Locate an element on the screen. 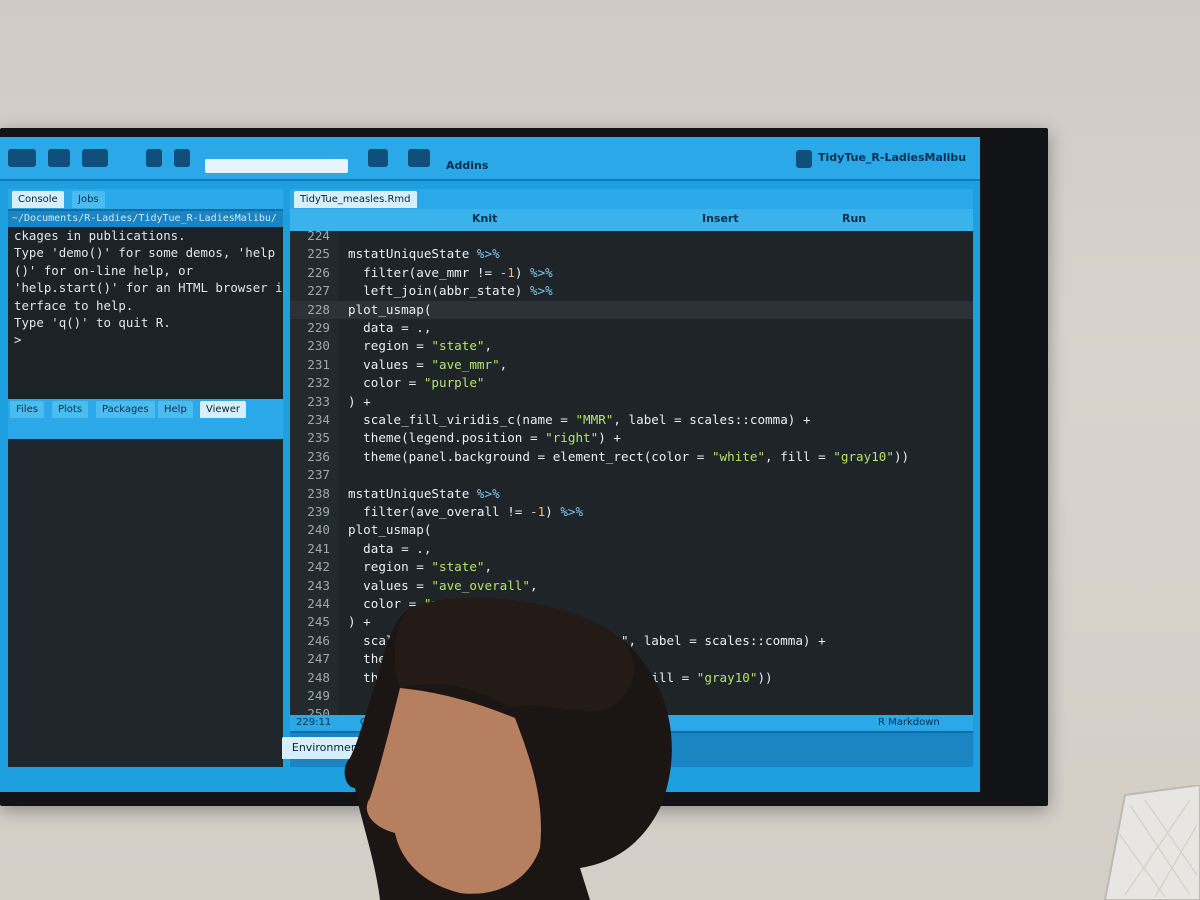  line-number: 224 is located at coordinates (318, 237).